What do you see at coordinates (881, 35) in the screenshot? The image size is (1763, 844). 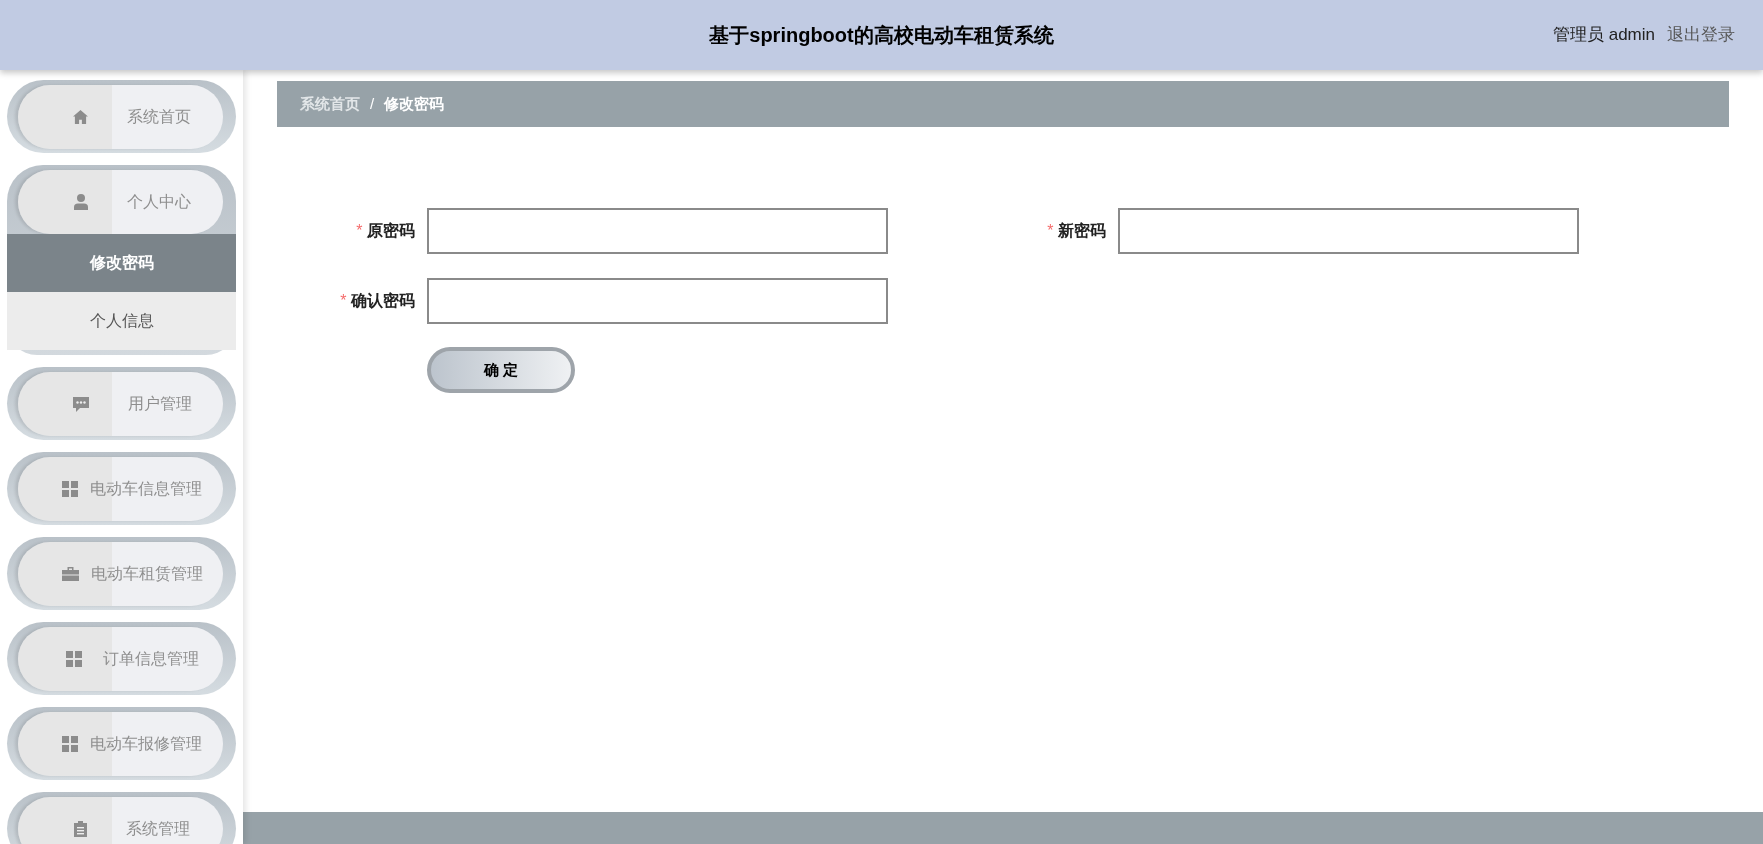 I see `app-title: 基于springboot的高校电动车租赁系统` at bounding box center [881, 35].